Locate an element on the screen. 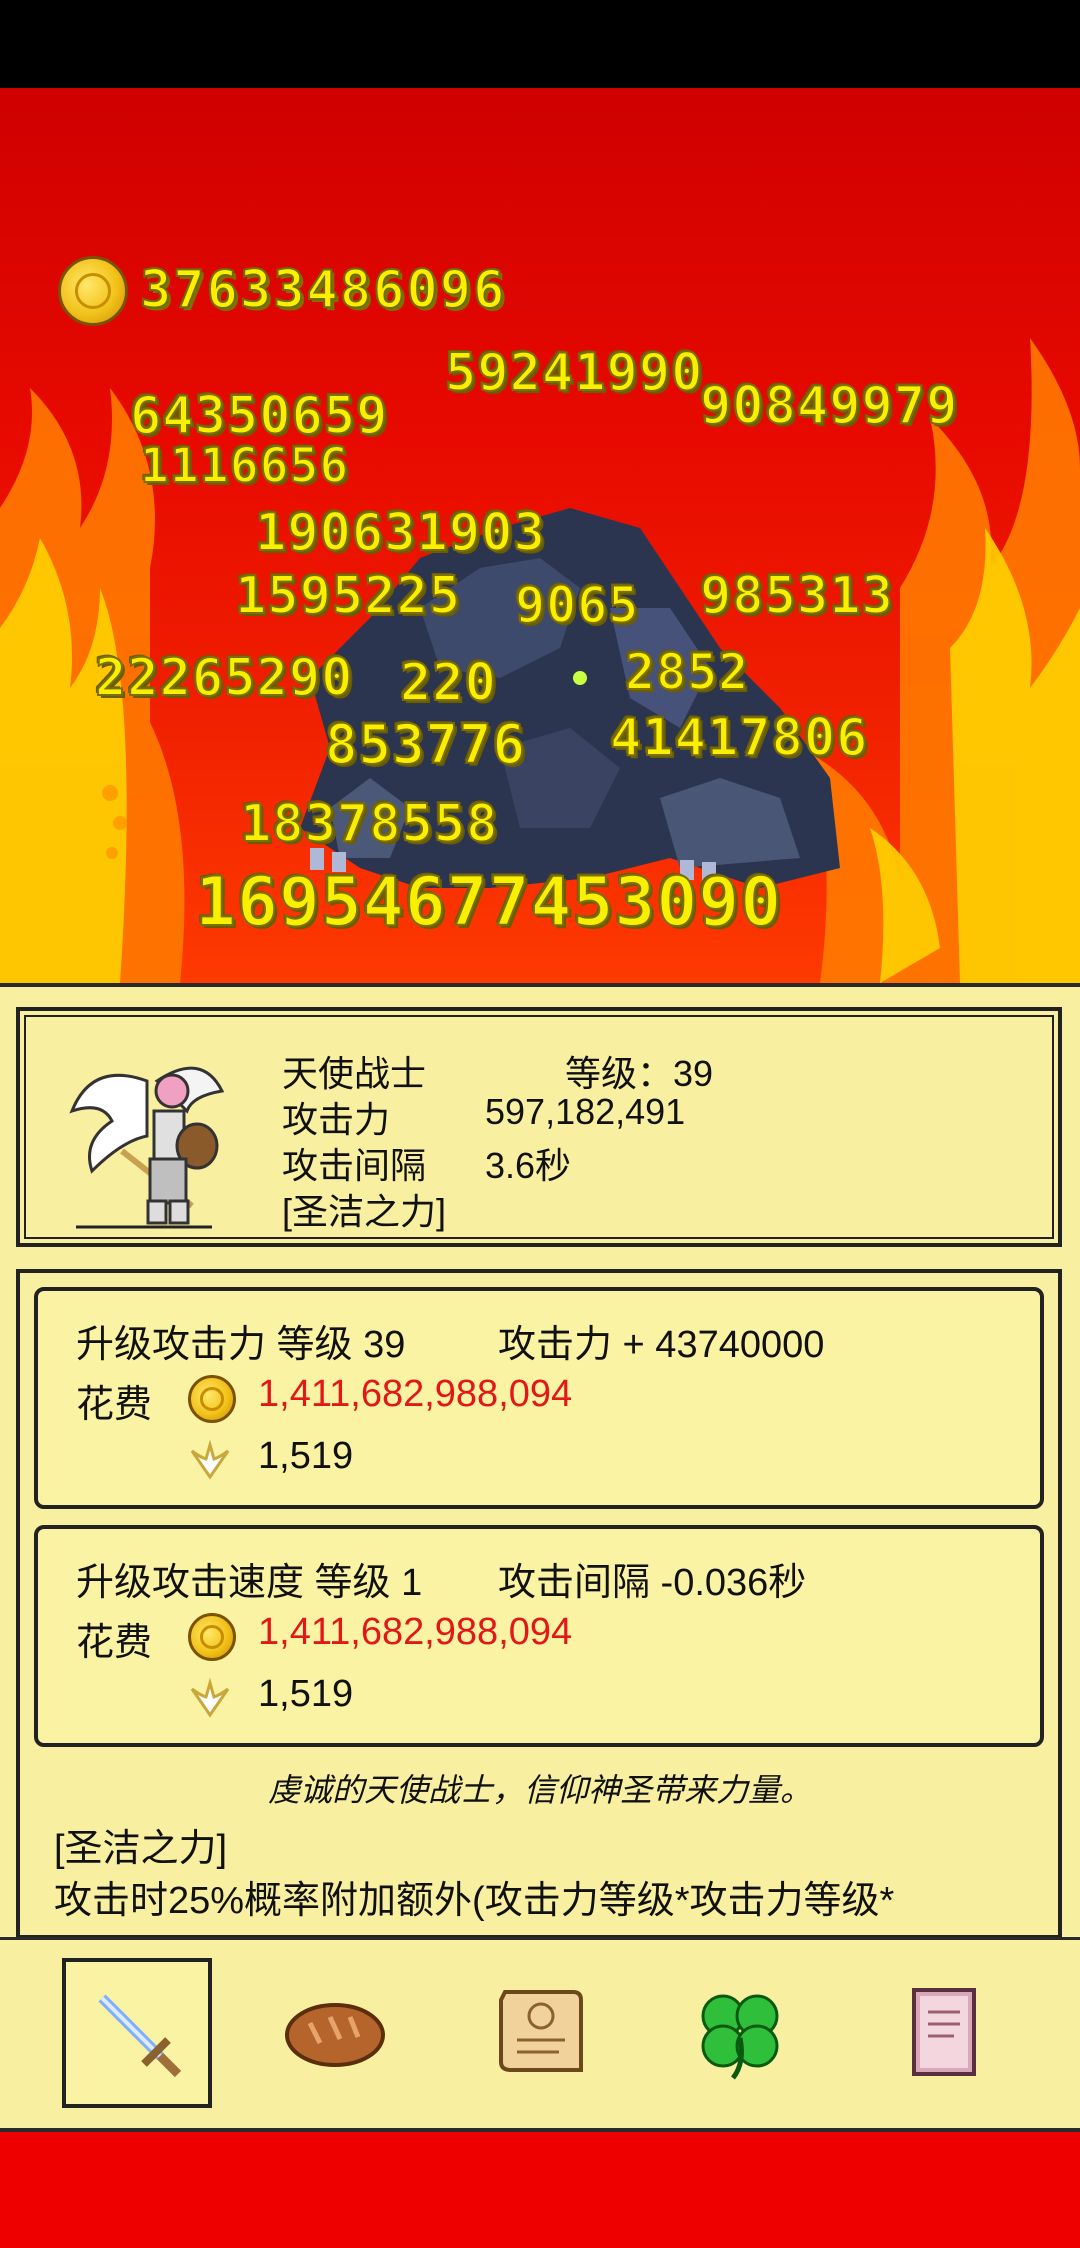 The height and width of the screenshot is (2248, 1080). interval-value: 3.6秒 is located at coordinates (528, 1165).